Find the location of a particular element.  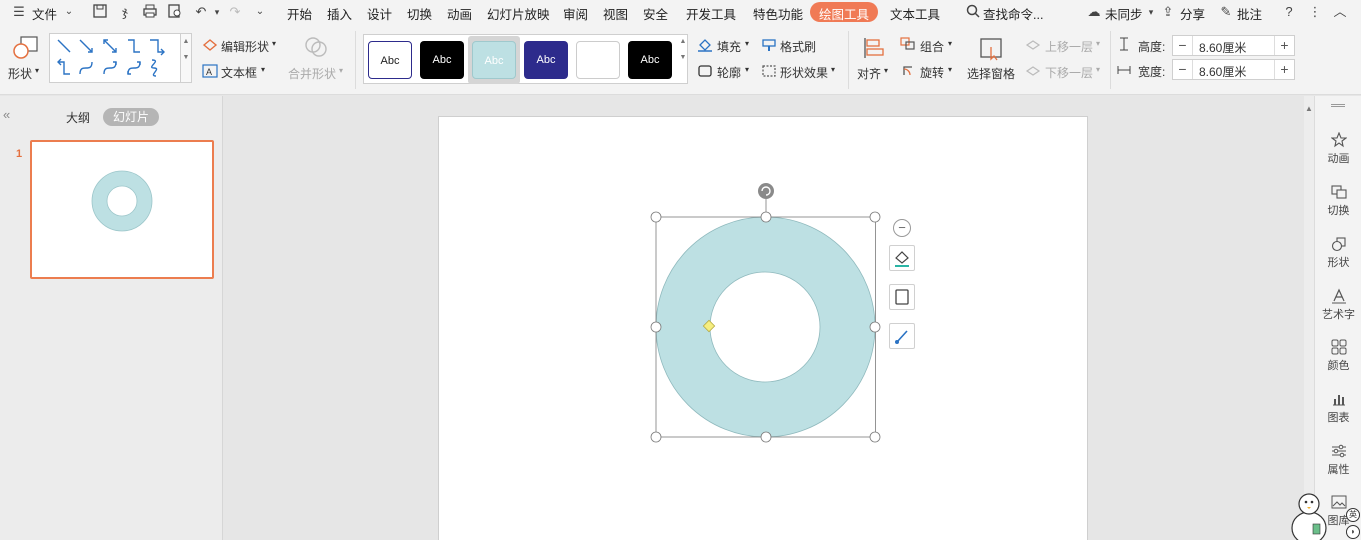

width-input: − 8.60厘米 + is located at coordinates (1233, 69).